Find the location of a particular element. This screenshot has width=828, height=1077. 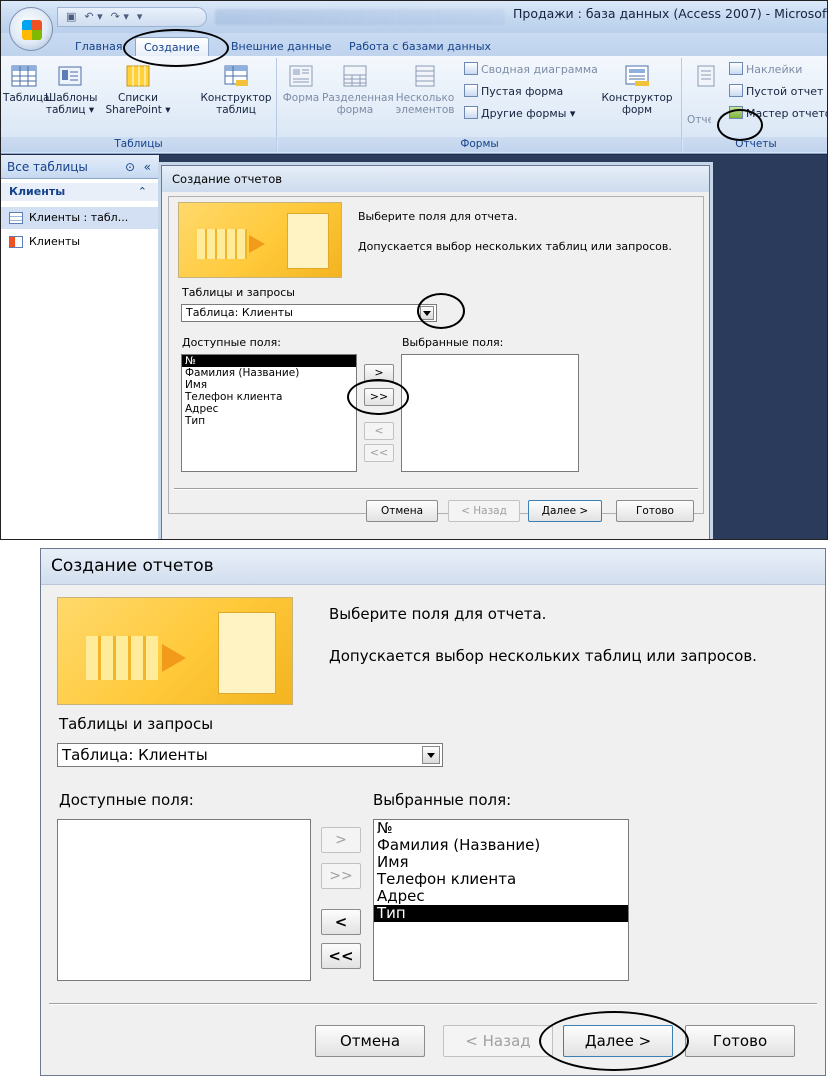

nav-item-clients-form: Клиенты is located at coordinates (80, 242).